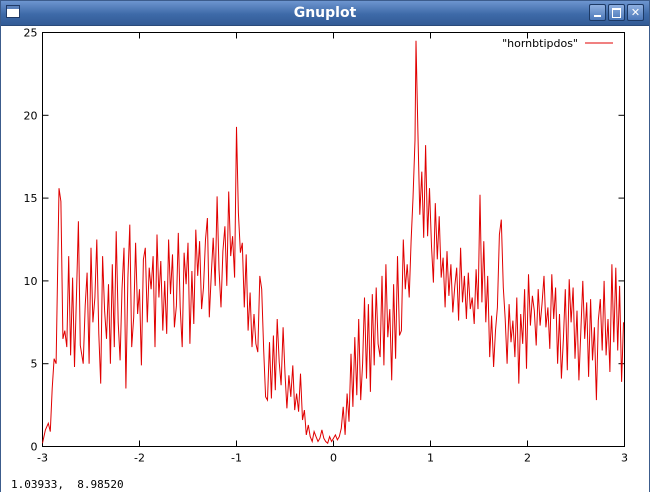 This screenshot has height=492, width=650. What do you see at coordinates (325, 484) in the screenshot?
I see `status-bar: 1.03933, 8.98520` at bounding box center [325, 484].